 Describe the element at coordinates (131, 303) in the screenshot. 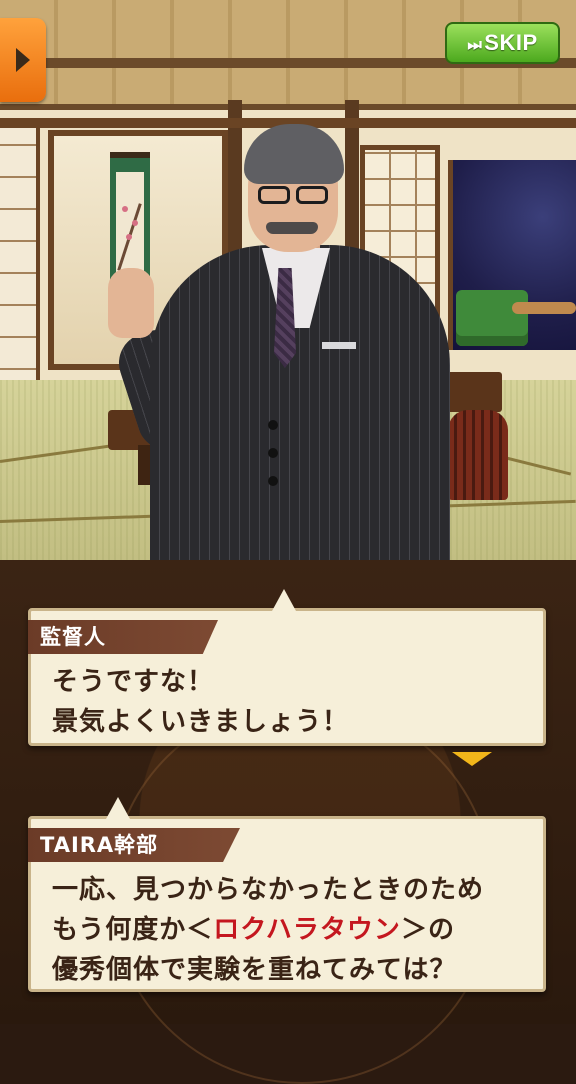

I see `raised-hand` at that location.